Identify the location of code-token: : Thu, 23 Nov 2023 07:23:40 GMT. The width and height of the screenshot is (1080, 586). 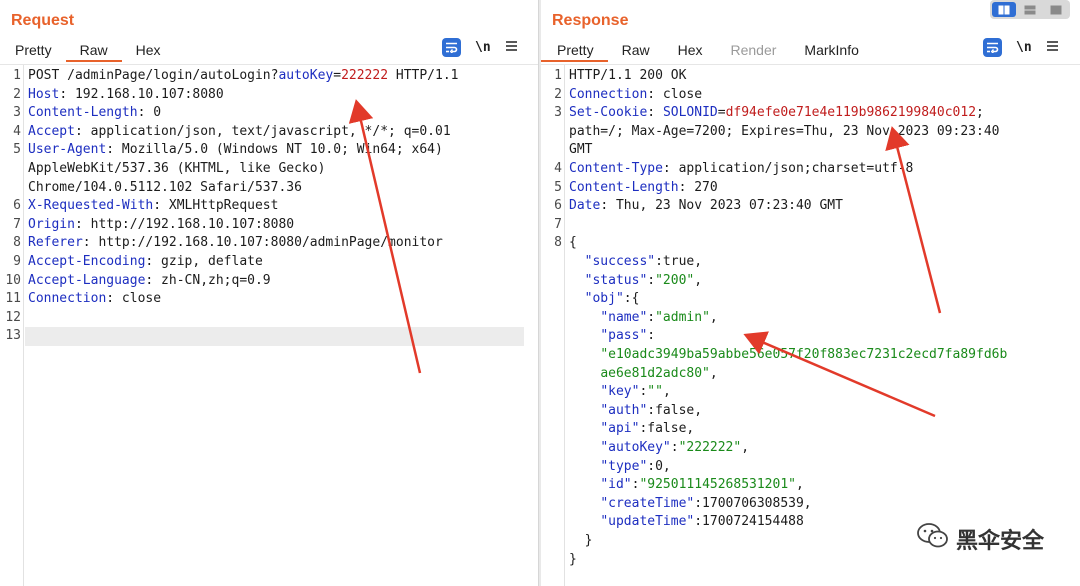
(721, 206).